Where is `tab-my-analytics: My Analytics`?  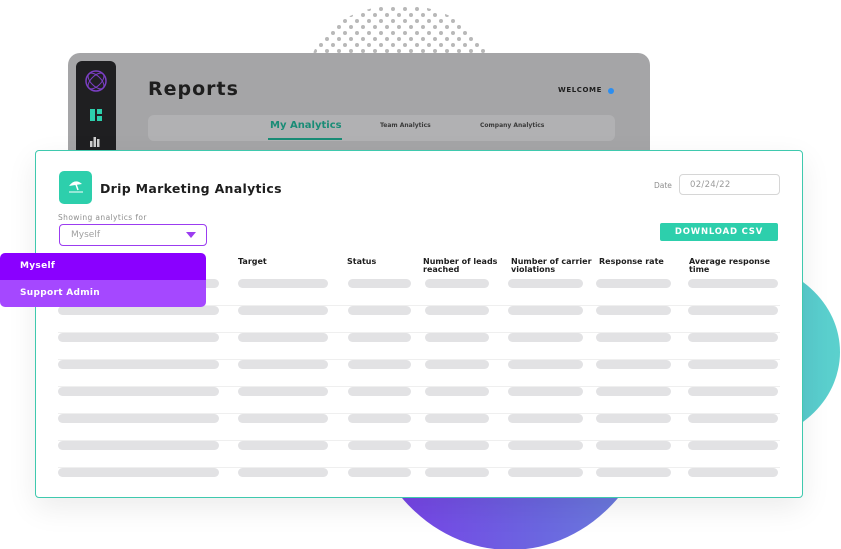 tab-my-analytics: My Analytics is located at coordinates (306, 125).